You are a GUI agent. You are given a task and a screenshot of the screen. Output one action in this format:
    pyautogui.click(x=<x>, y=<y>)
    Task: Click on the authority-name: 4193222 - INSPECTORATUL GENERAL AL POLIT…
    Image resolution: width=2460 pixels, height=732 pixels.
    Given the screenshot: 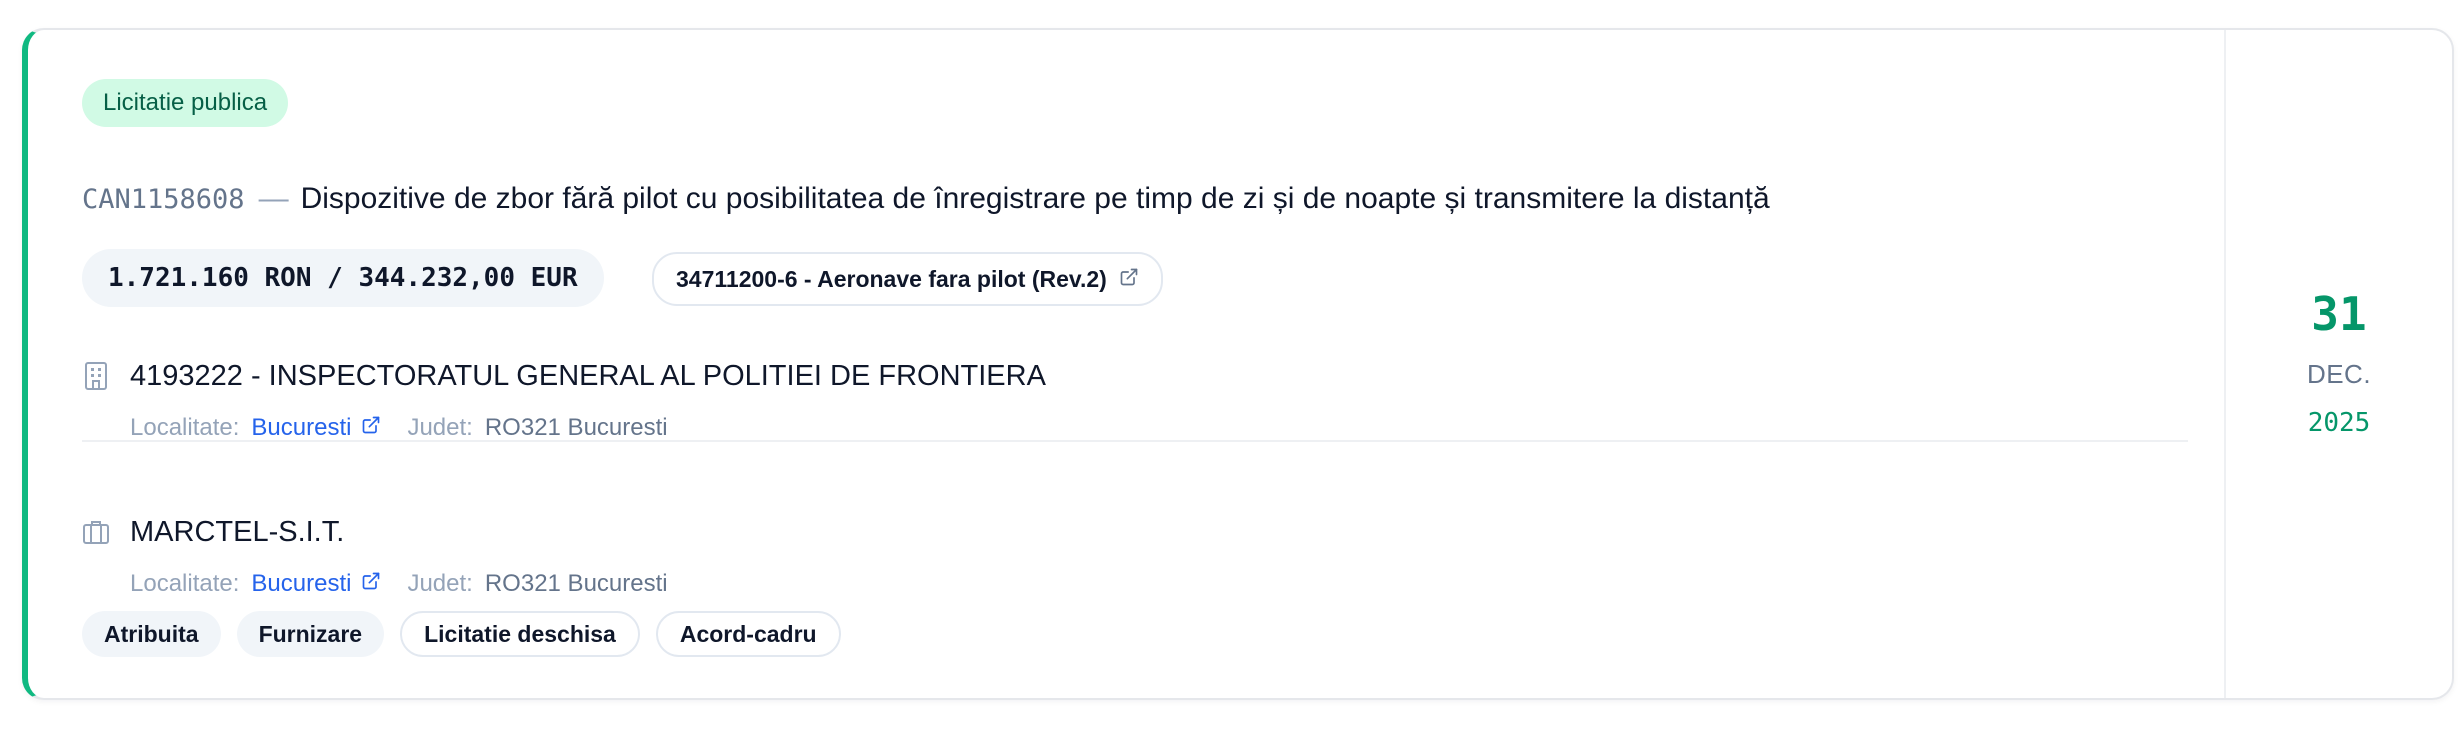 What is the action you would take?
    pyautogui.click(x=588, y=376)
    